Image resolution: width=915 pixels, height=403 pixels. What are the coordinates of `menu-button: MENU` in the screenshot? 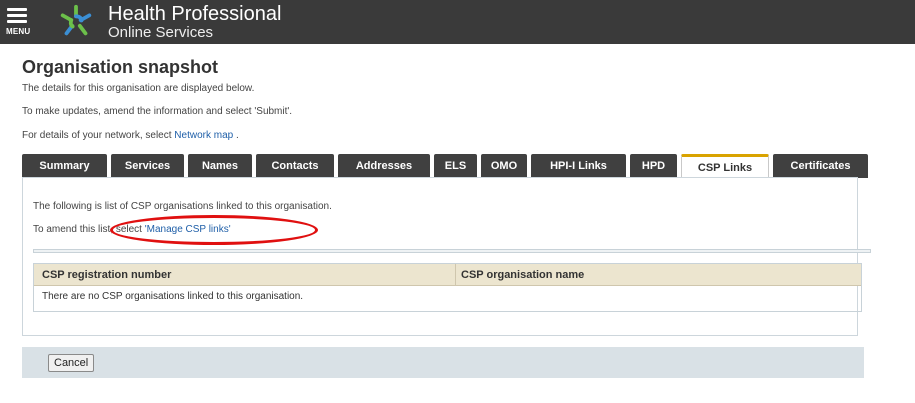 It's located at (21, 22).